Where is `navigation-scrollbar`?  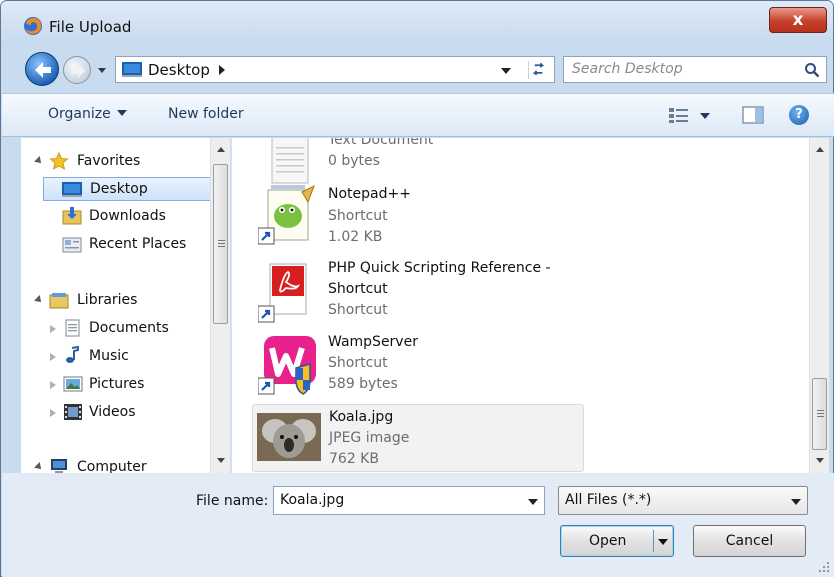 navigation-scrollbar is located at coordinates (220, 305).